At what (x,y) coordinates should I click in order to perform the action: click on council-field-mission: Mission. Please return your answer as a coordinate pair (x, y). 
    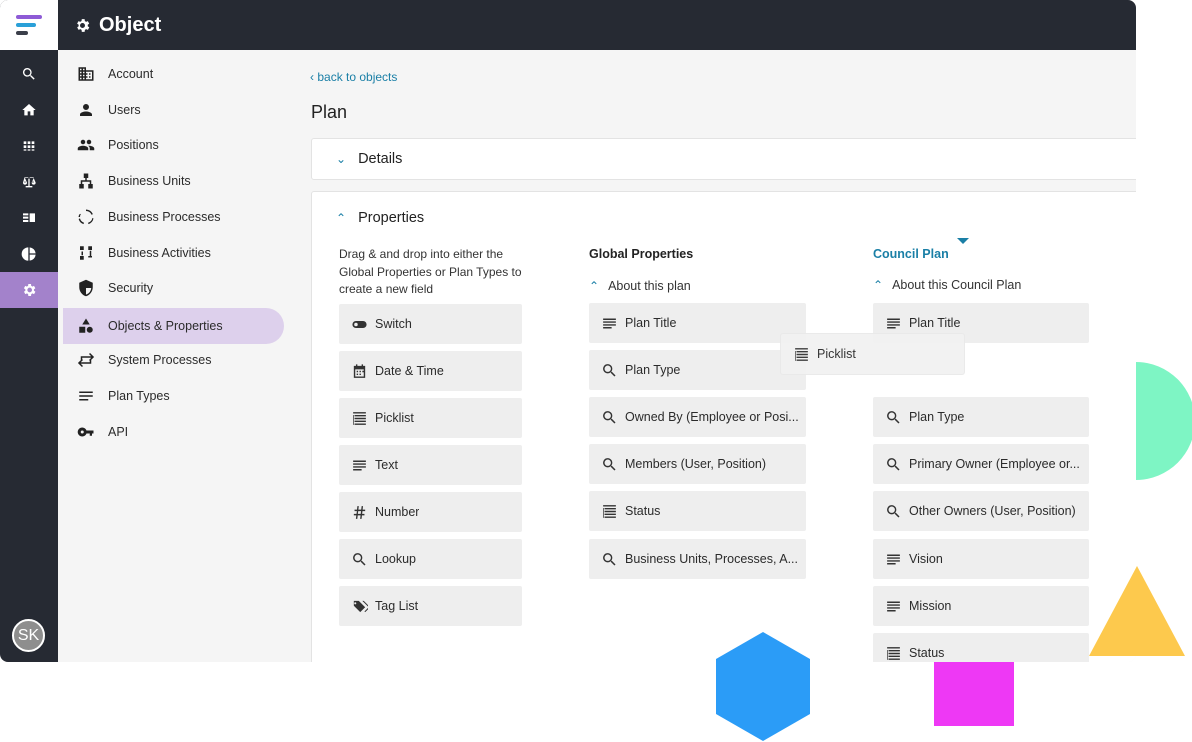
    Looking at the image, I should click on (981, 606).